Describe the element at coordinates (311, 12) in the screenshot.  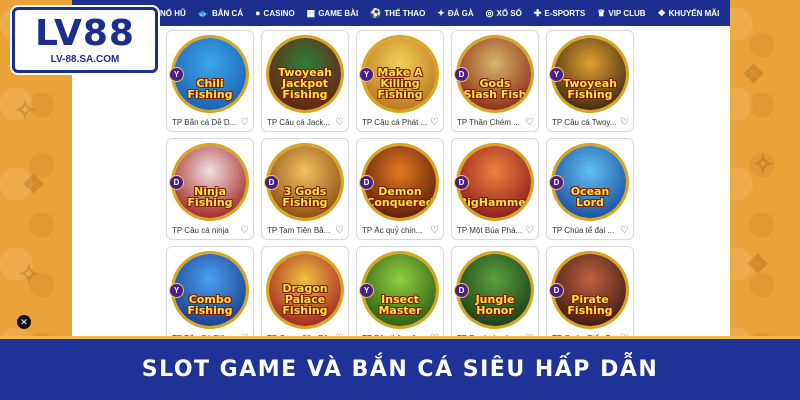
I see `cards-icon: ▦` at that location.